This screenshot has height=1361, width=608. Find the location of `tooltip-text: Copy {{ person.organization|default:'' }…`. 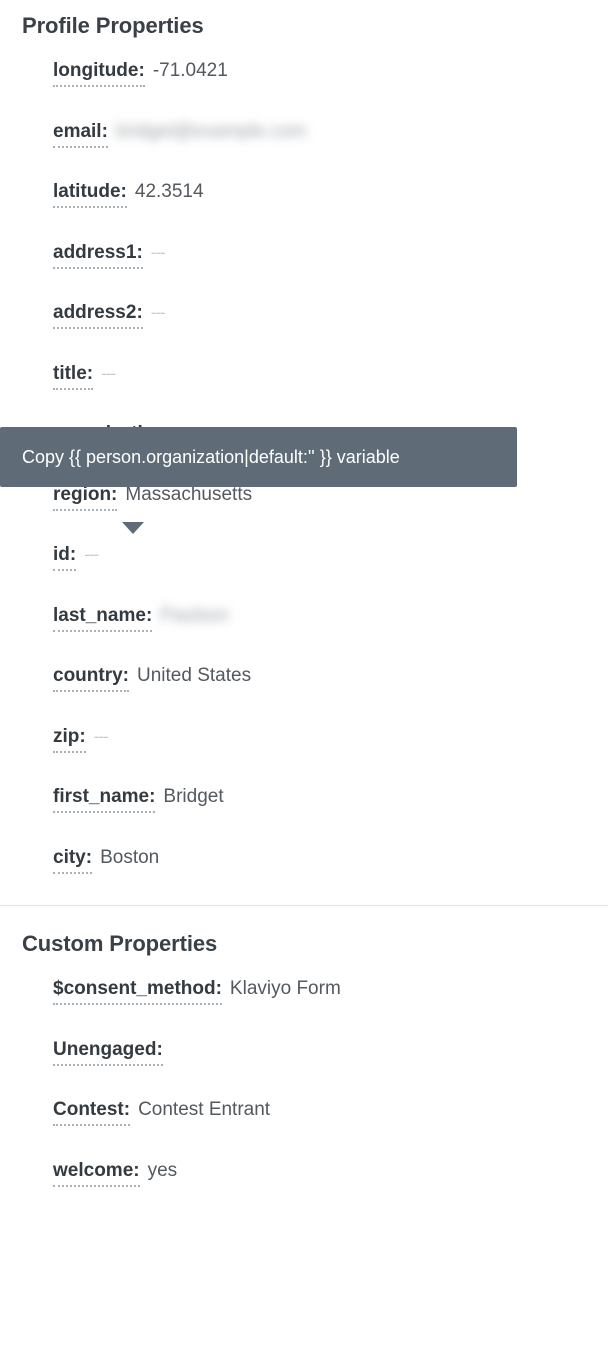

tooltip-text: Copy {{ person.organization|default:'' }… is located at coordinates (211, 457).